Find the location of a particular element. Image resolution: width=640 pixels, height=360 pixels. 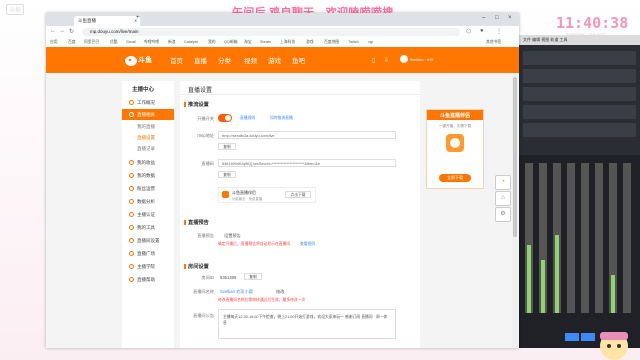

nav-live: 直播 is located at coordinates (200, 60).